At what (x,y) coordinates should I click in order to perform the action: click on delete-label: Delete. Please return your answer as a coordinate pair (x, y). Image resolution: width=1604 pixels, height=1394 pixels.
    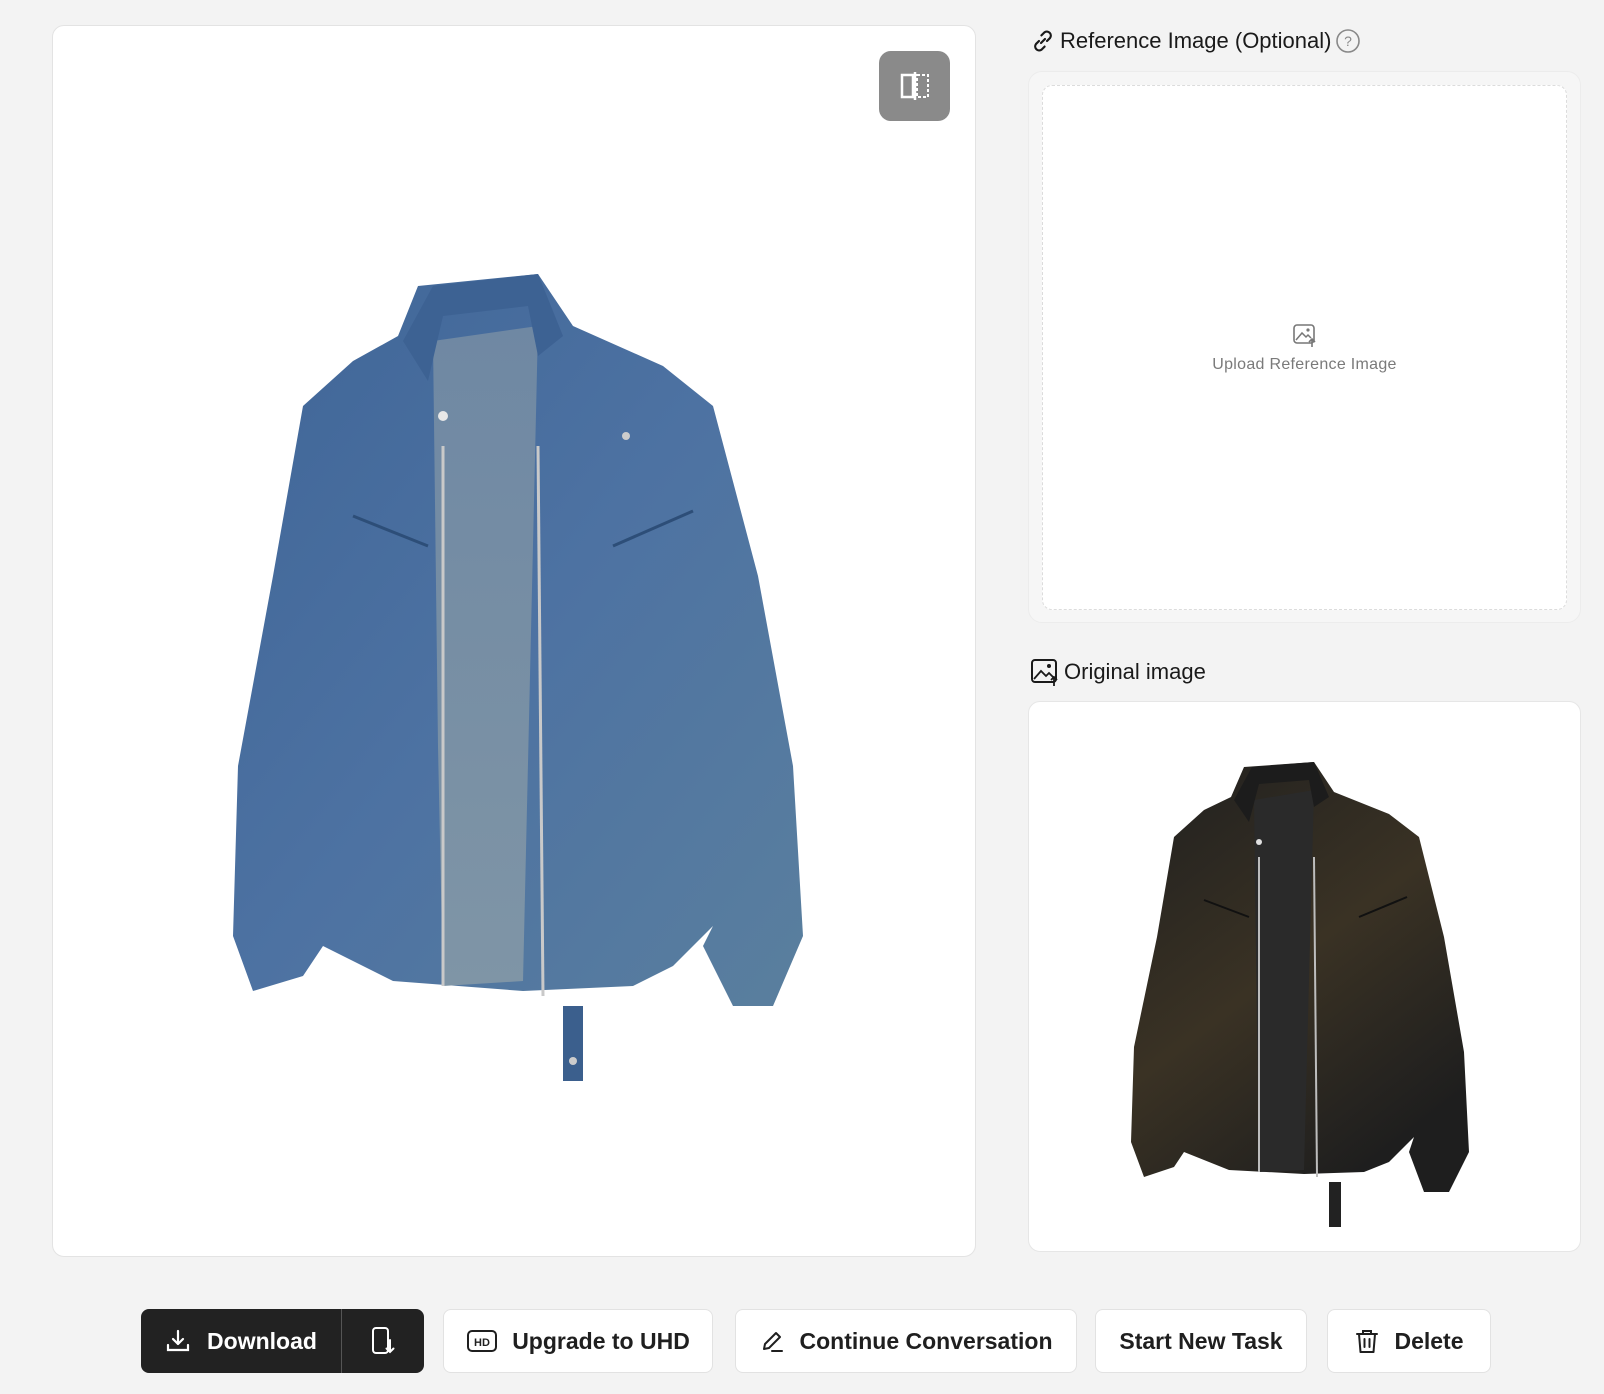
    Looking at the image, I should click on (1429, 1340).